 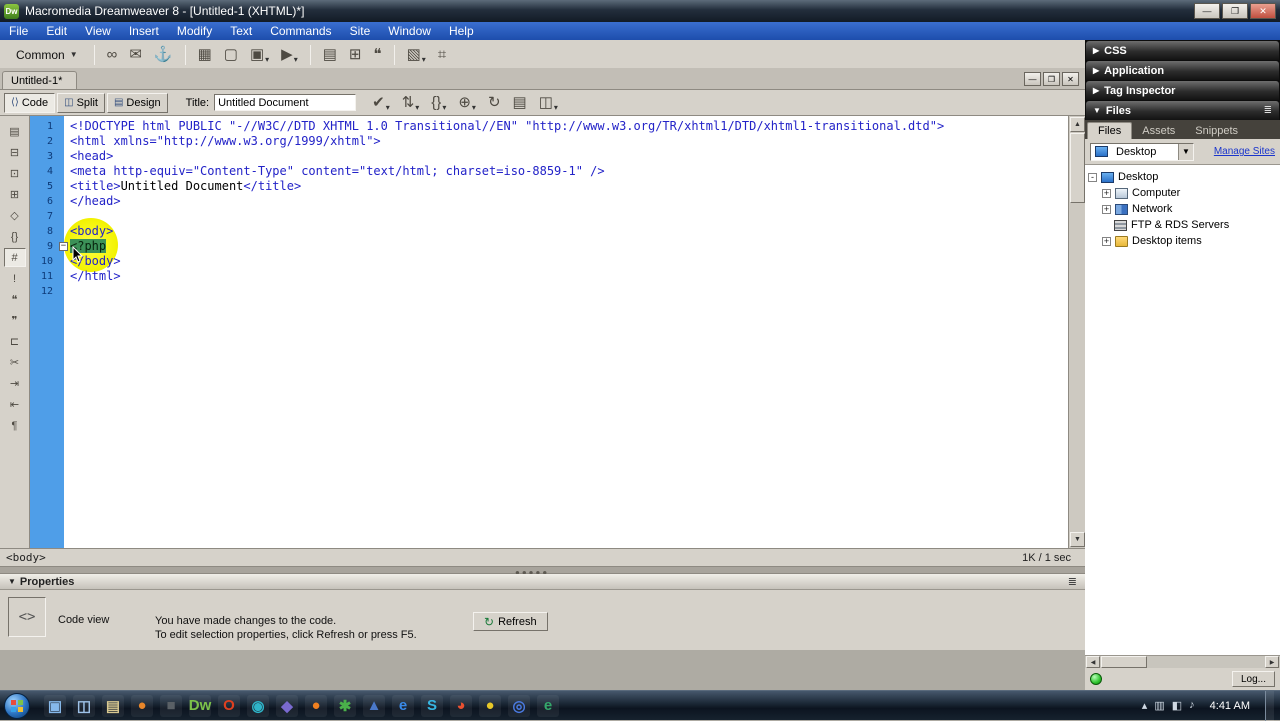 What do you see at coordinates (1182, 209) in the screenshot?
I see `tree-item-network: + Network` at bounding box center [1182, 209].